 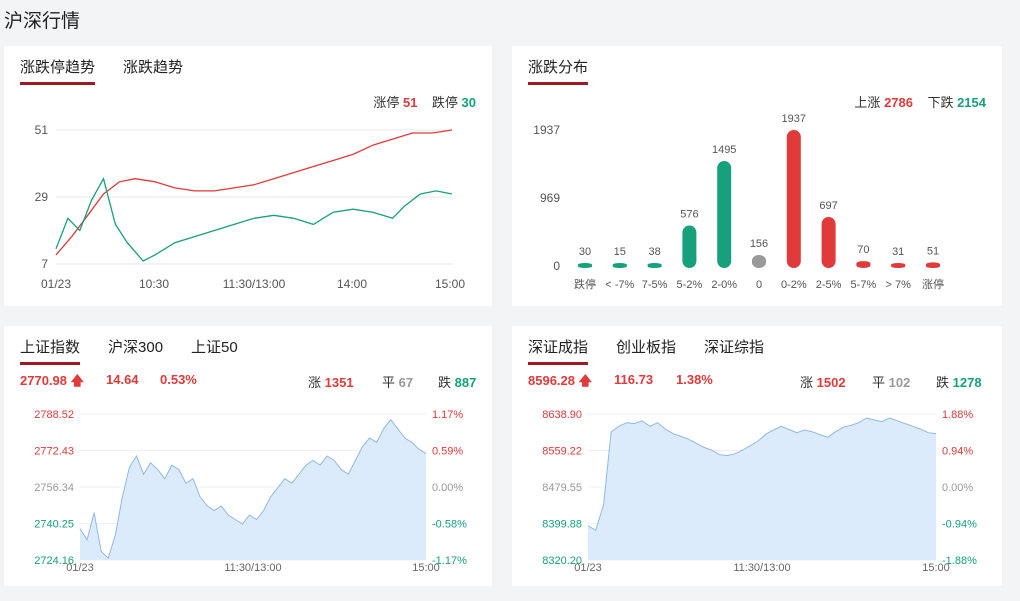 What do you see at coordinates (42, 130) in the screenshot?
I see `y-tick-label: 51` at bounding box center [42, 130].